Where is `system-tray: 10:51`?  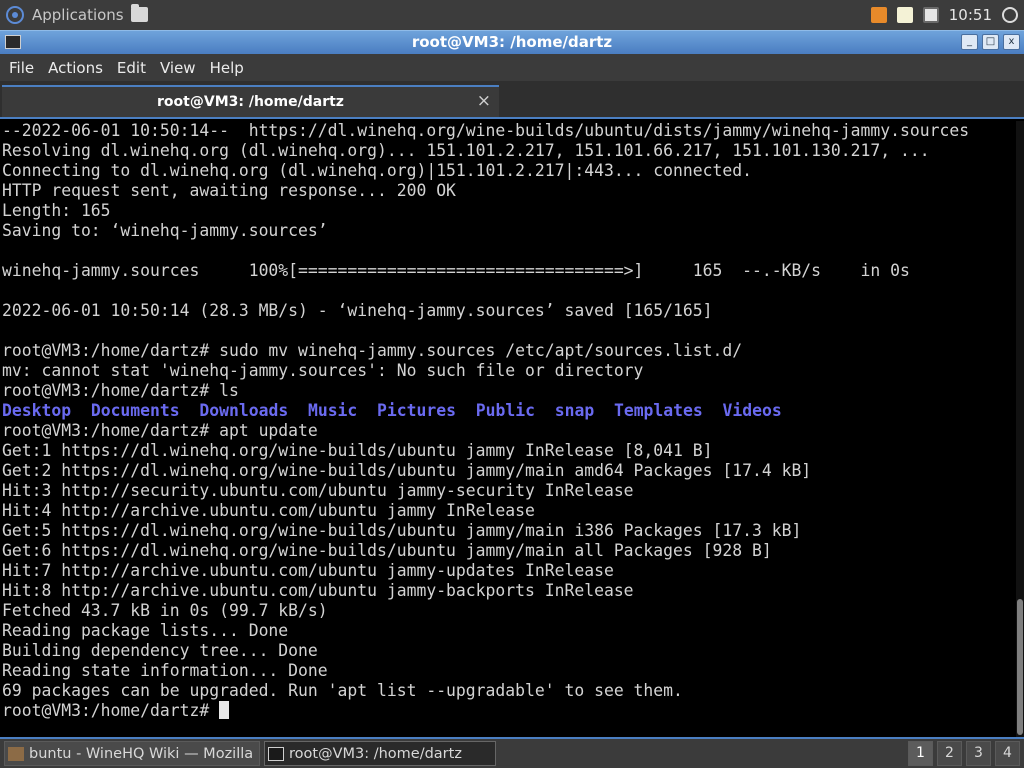
system-tray: 10:51 is located at coordinates (944, 15).